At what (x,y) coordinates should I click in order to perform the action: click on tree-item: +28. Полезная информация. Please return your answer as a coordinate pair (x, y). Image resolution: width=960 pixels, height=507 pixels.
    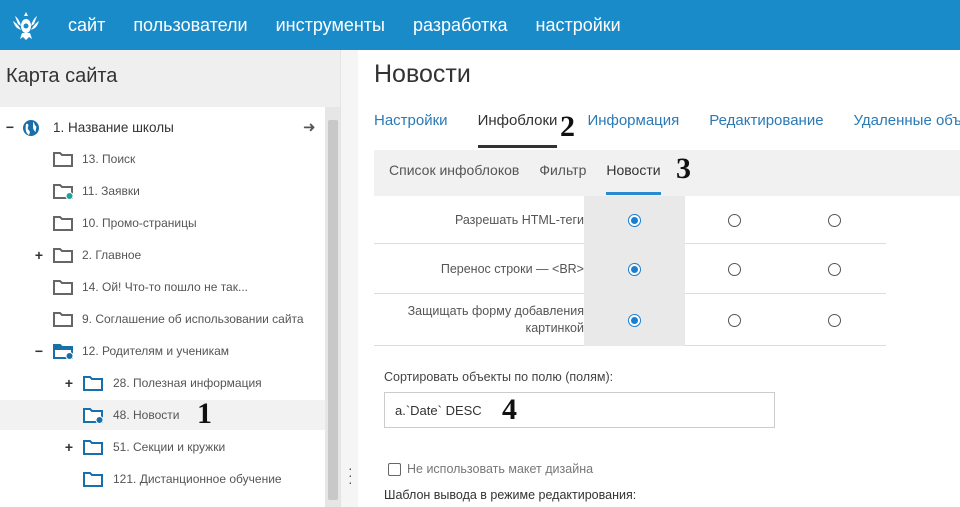
    Looking at the image, I should click on (162, 383).